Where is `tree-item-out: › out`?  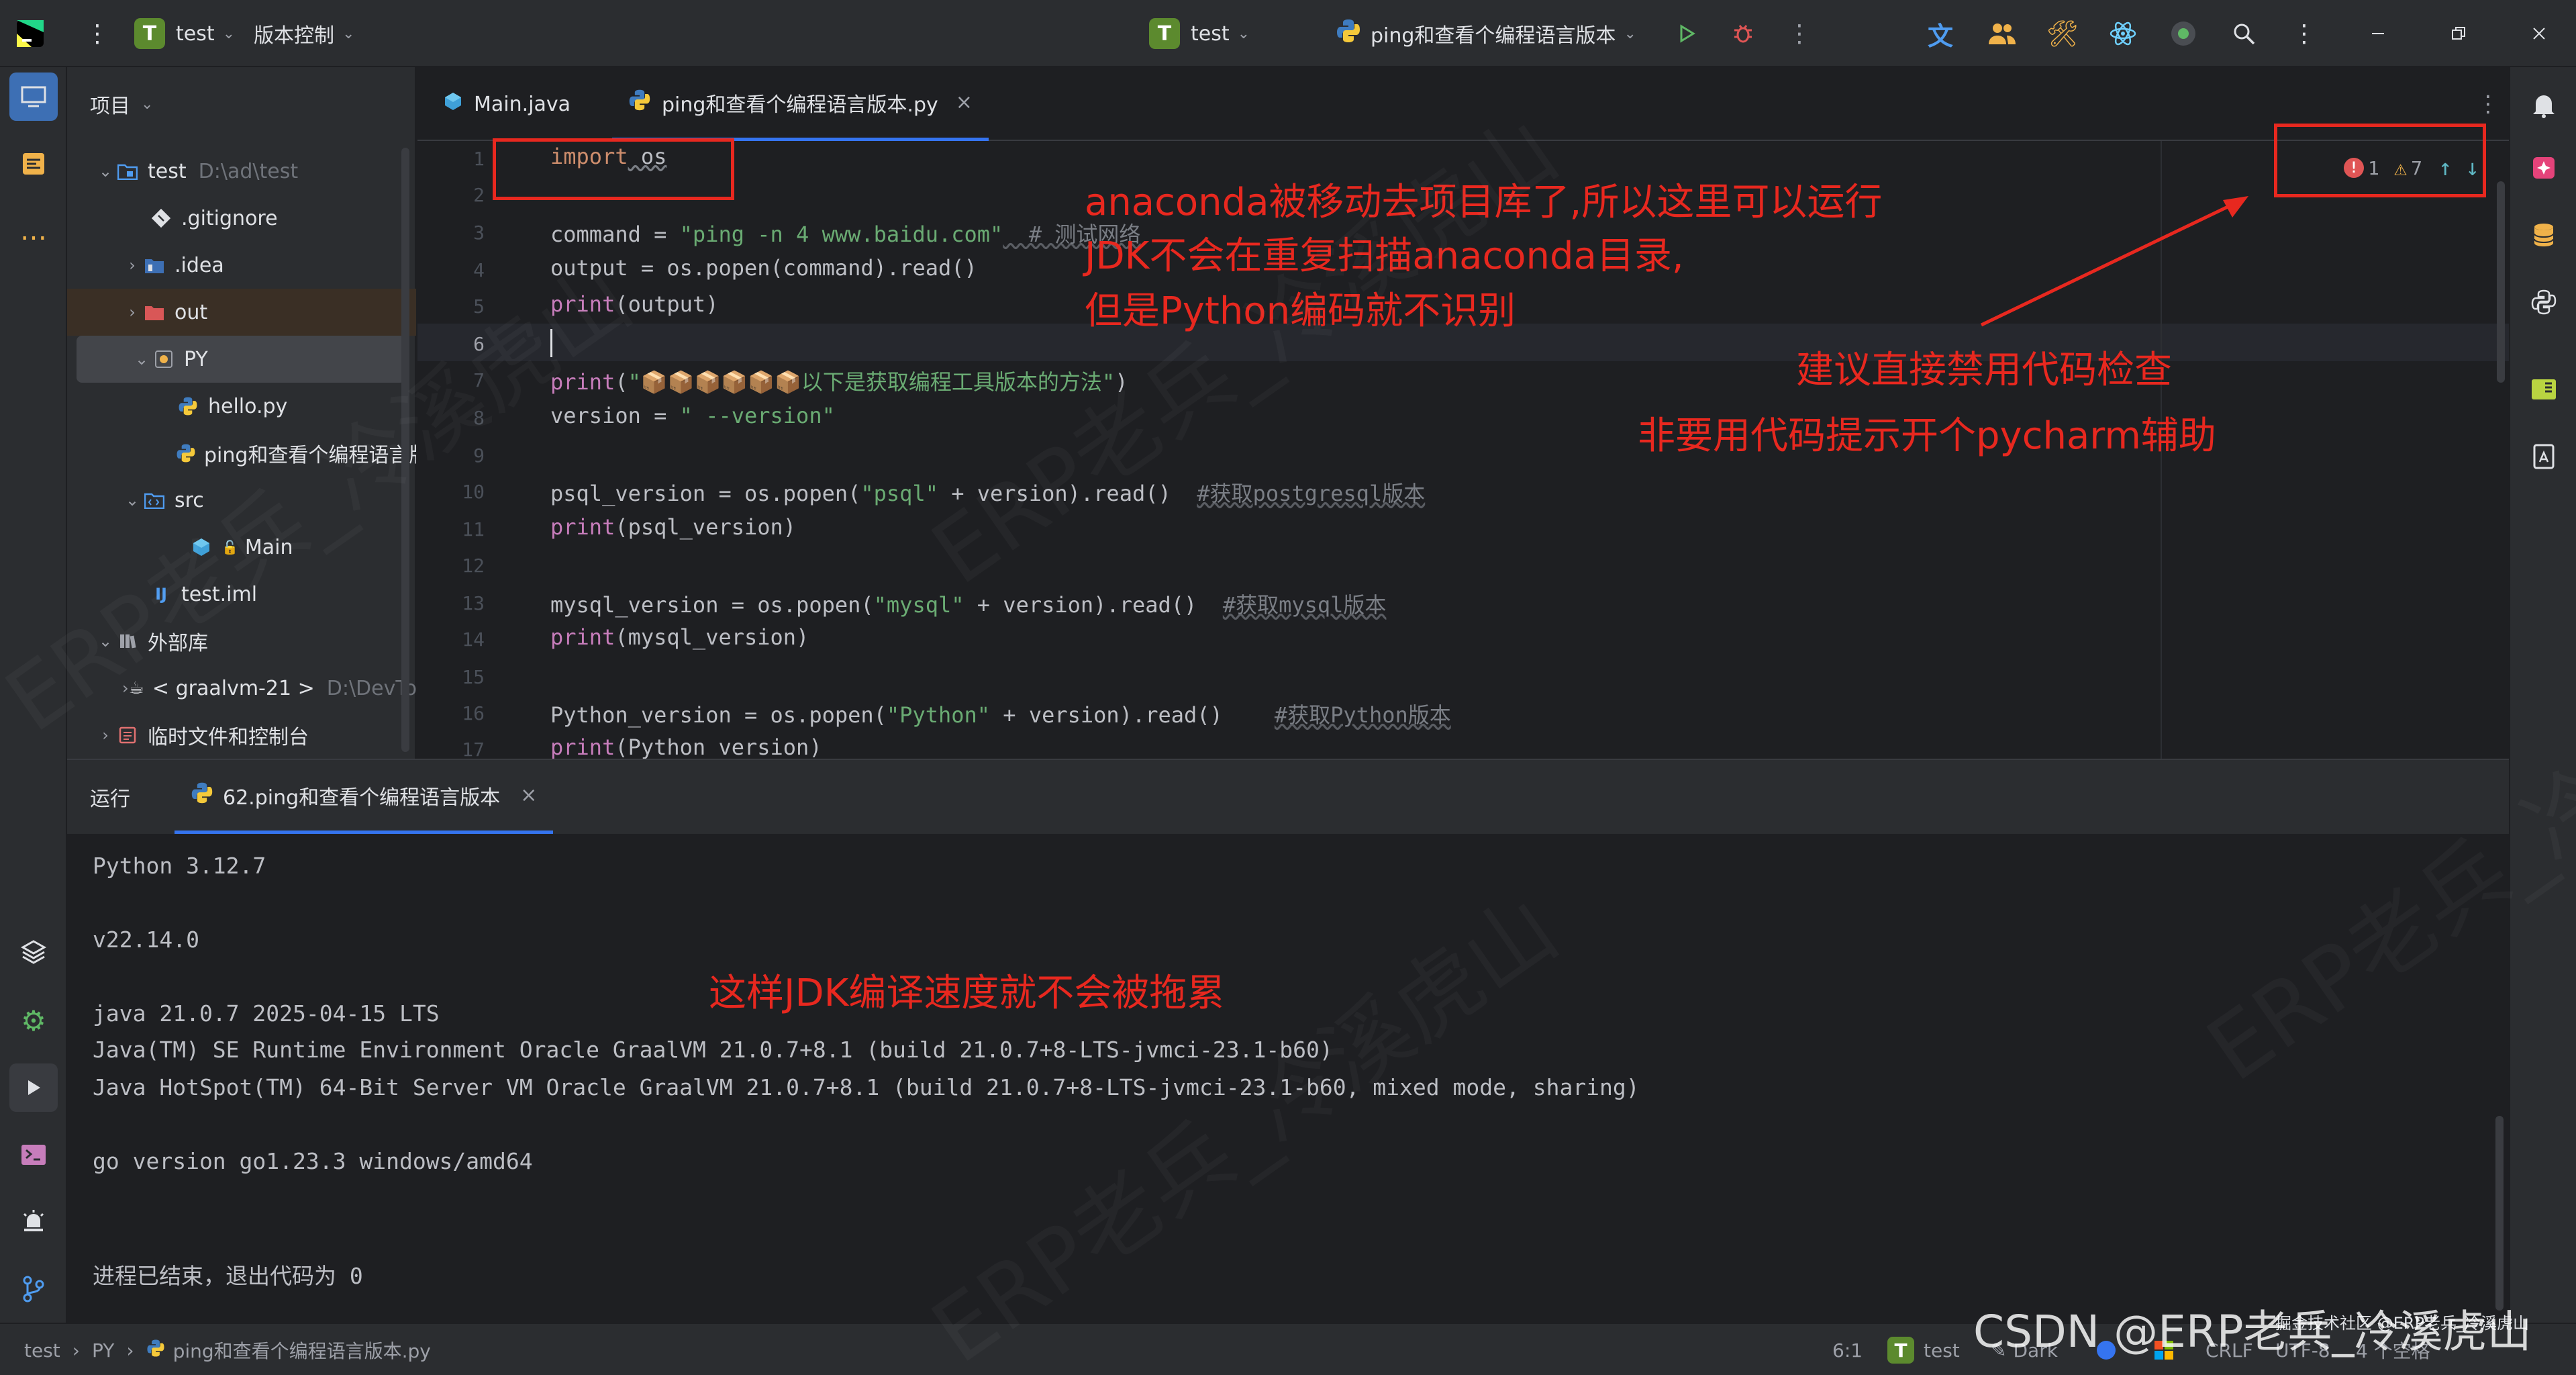 tree-item-out: › out is located at coordinates (241, 312).